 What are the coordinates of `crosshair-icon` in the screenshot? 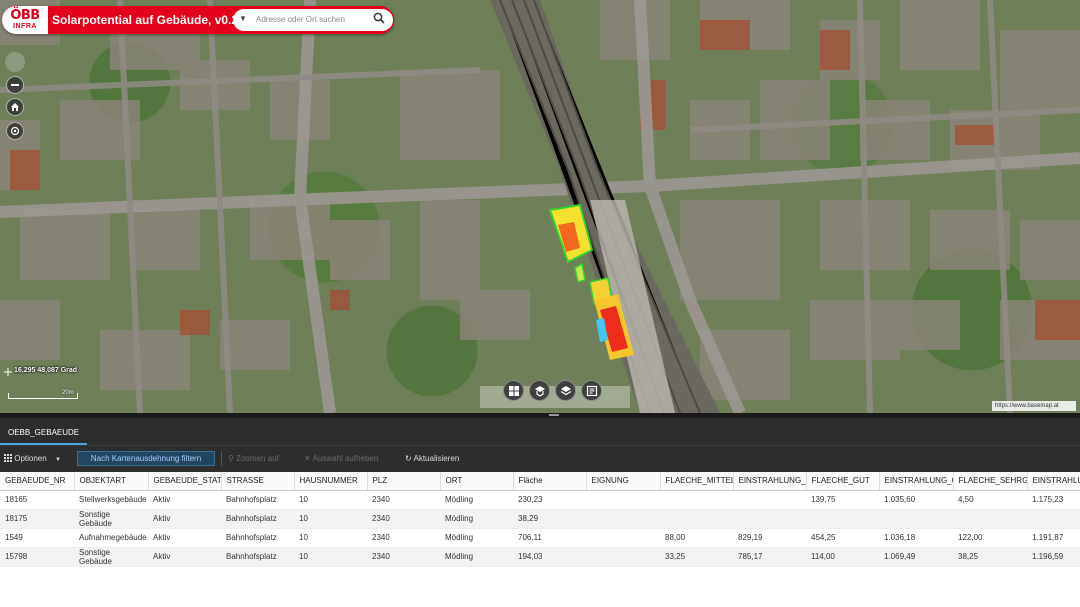 It's located at (8, 372).